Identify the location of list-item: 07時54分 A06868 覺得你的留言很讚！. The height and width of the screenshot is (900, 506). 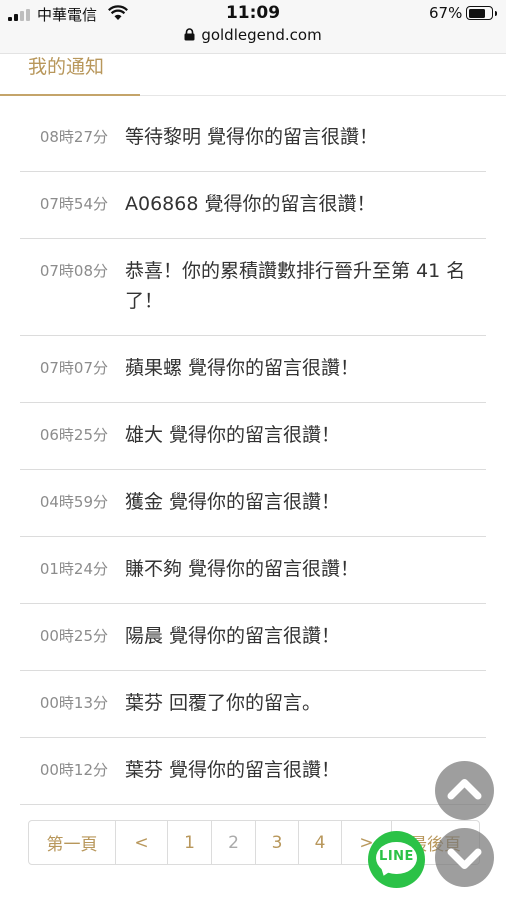
(253, 205).